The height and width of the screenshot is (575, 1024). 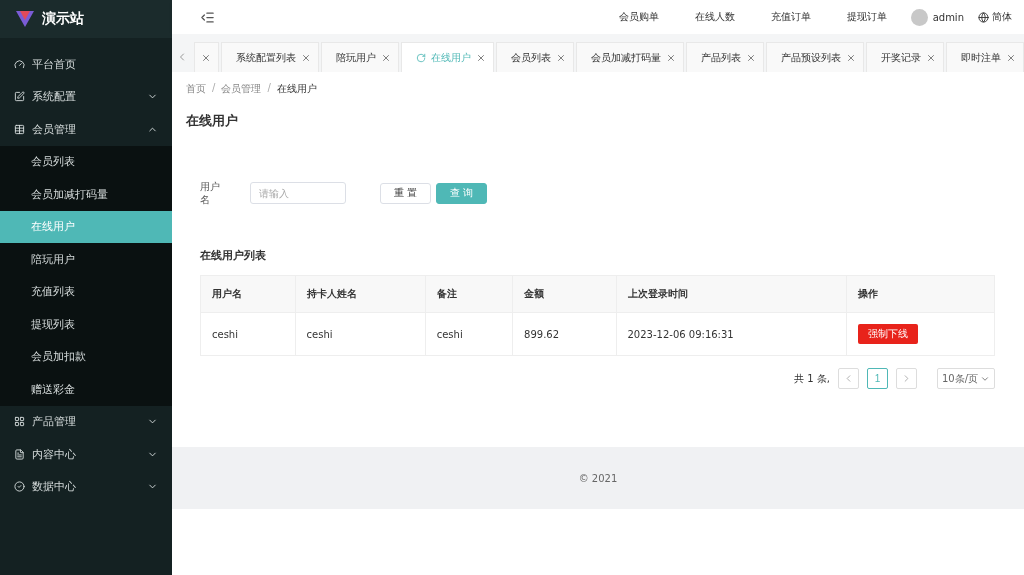 What do you see at coordinates (360, 57) in the screenshot?
I see `tab: 陪玩用户` at bounding box center [360, 57].